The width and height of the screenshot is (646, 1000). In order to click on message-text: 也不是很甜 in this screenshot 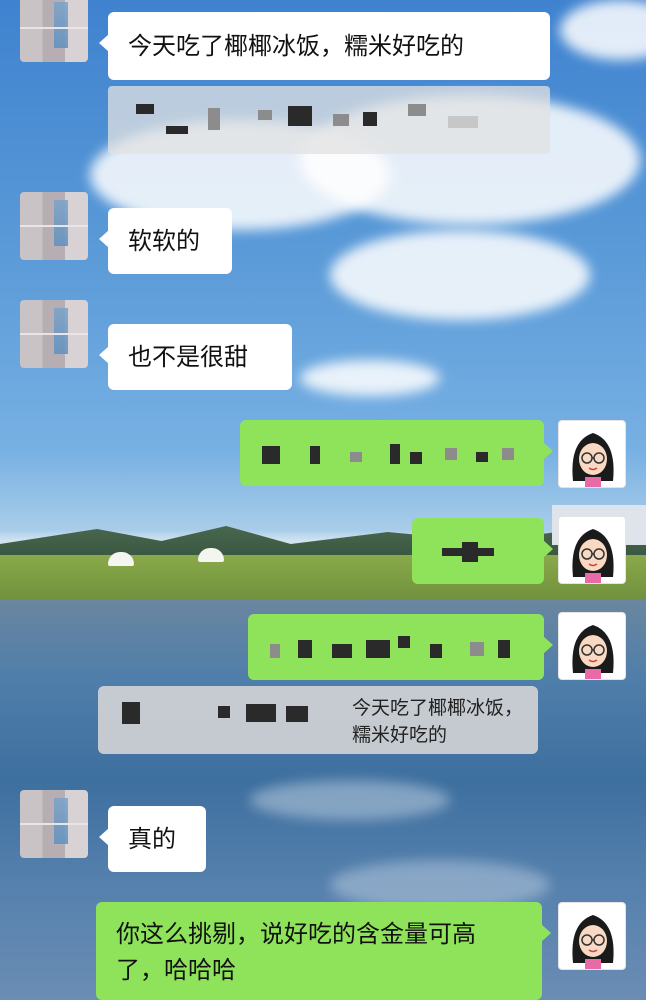, I will do `click(188, 357)`.